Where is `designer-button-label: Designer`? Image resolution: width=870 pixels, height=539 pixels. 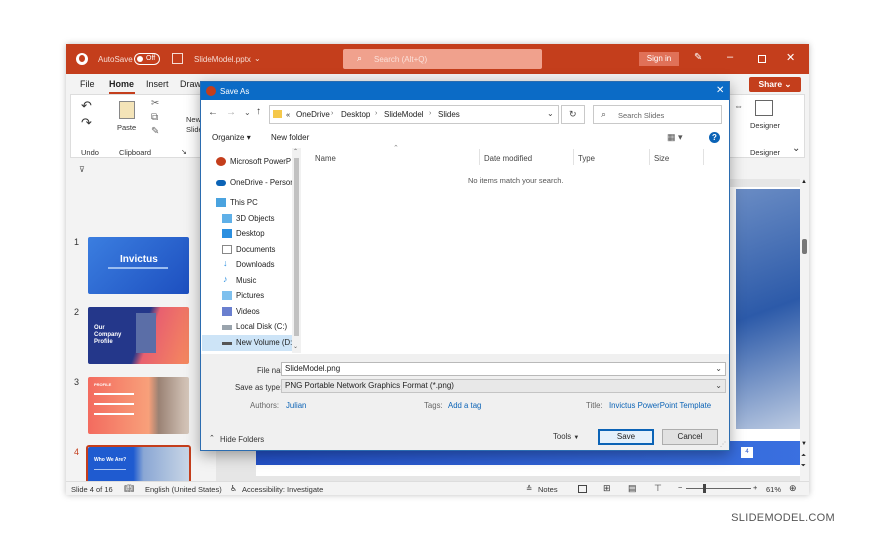
designer-button-label: Designer is located at coordinates (765, 125).